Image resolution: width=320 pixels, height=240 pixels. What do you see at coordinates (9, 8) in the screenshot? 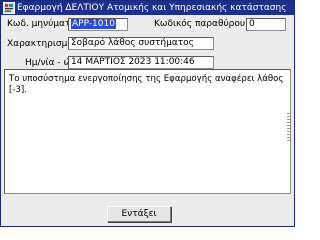
I see `app-icon` at bounding box center [9, 8].